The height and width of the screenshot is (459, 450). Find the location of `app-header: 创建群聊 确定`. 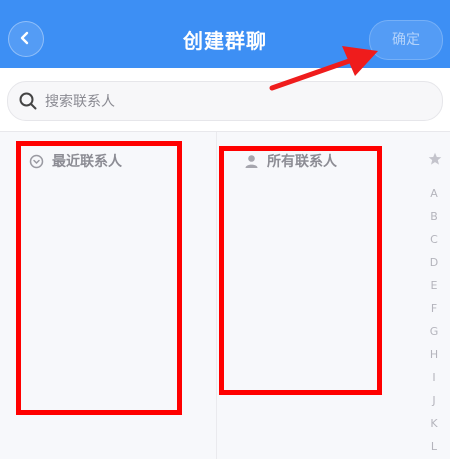

app-header: 创建群聊 确定 is located at coordinates (225, 34).